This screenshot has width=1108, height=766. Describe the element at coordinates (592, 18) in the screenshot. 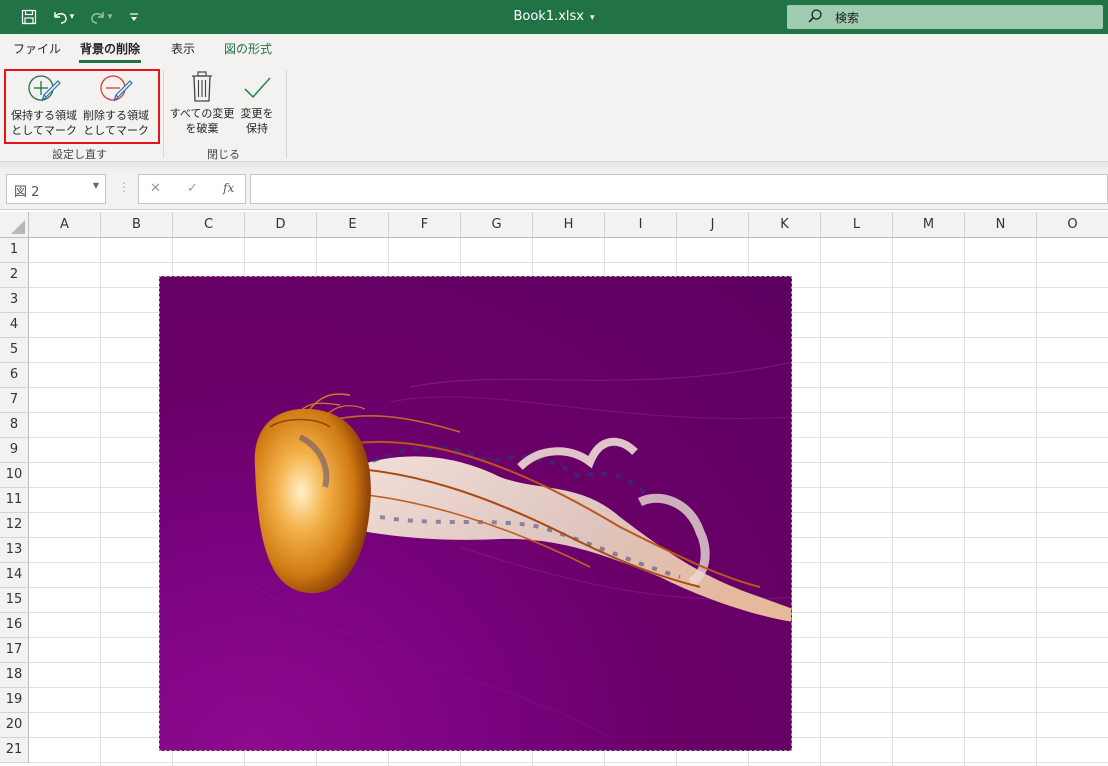

I see `title-dropdown-icon: ▾` at that location.